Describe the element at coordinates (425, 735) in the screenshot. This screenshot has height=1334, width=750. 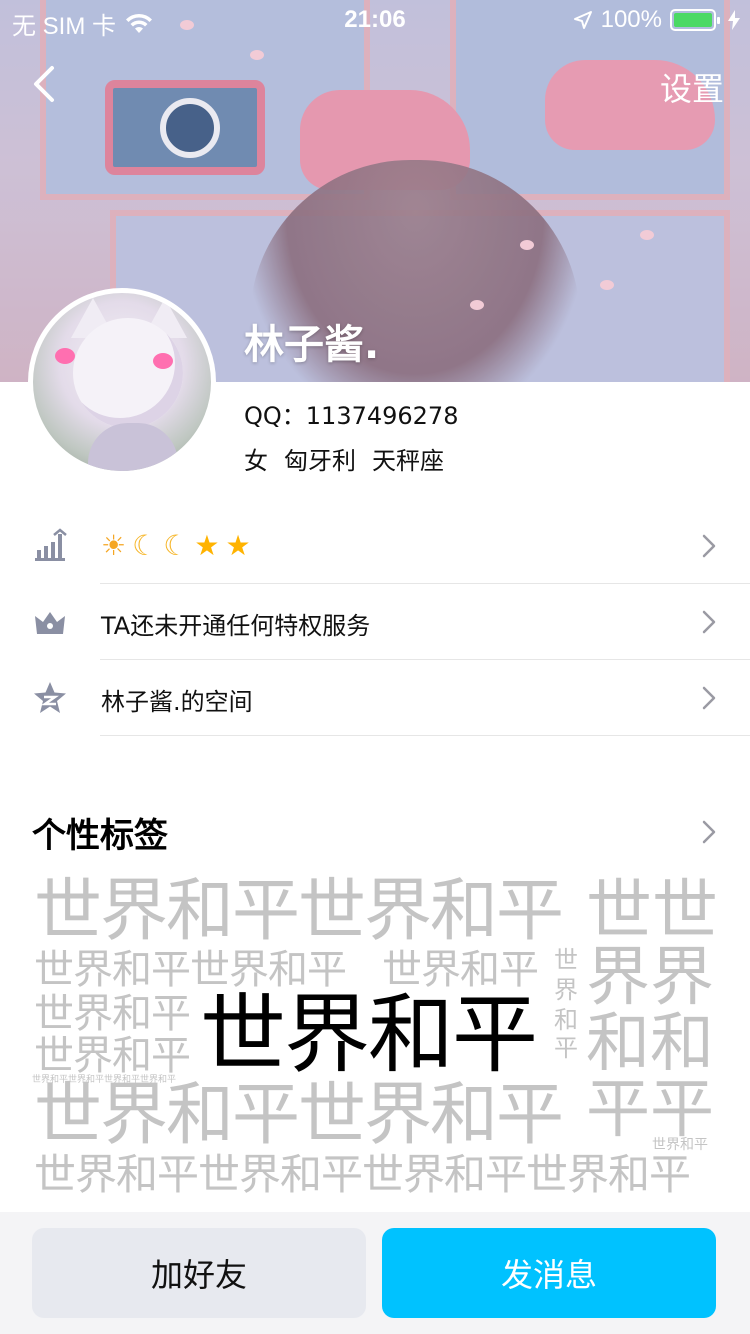
I see `row-divider` at that location.